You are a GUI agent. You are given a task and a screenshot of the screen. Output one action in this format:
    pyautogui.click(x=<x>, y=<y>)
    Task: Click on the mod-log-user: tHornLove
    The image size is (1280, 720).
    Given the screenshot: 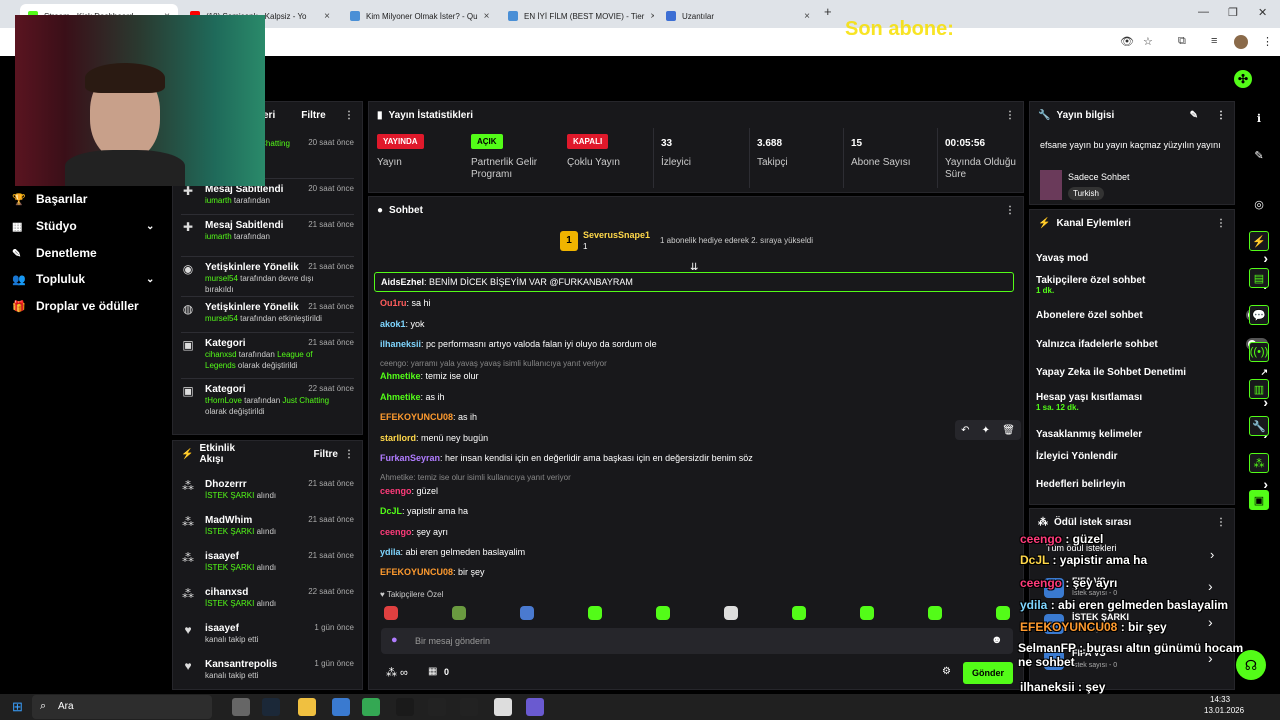 What is the action you would take?
    pyautogui.click(x=223, y=400)
    